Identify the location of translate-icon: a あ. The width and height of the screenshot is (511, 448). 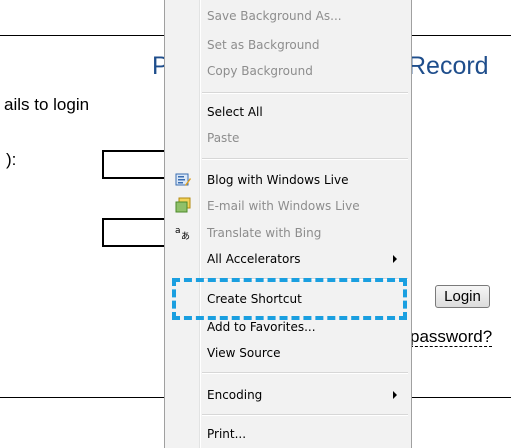
(182, 233).